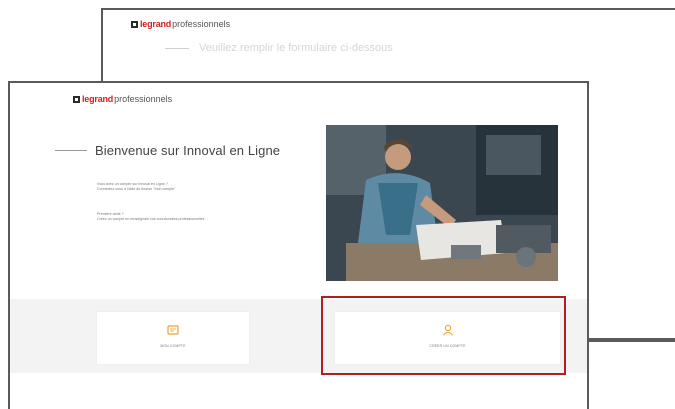 Image resolution: width=675 pixels, height=409 pixels. I want to click on workshop-photo-illustration, so click(442, 203).